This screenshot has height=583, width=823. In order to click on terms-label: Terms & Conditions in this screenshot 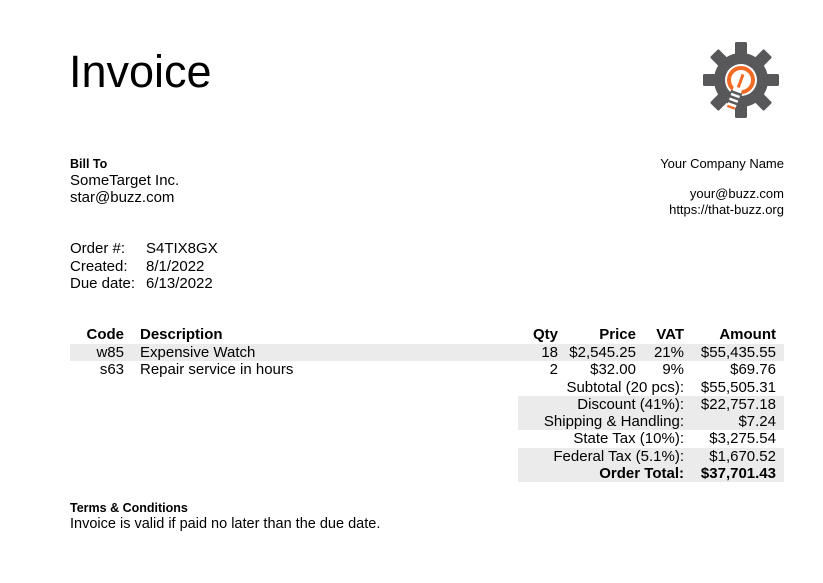, I will do `click(129, 508)`.